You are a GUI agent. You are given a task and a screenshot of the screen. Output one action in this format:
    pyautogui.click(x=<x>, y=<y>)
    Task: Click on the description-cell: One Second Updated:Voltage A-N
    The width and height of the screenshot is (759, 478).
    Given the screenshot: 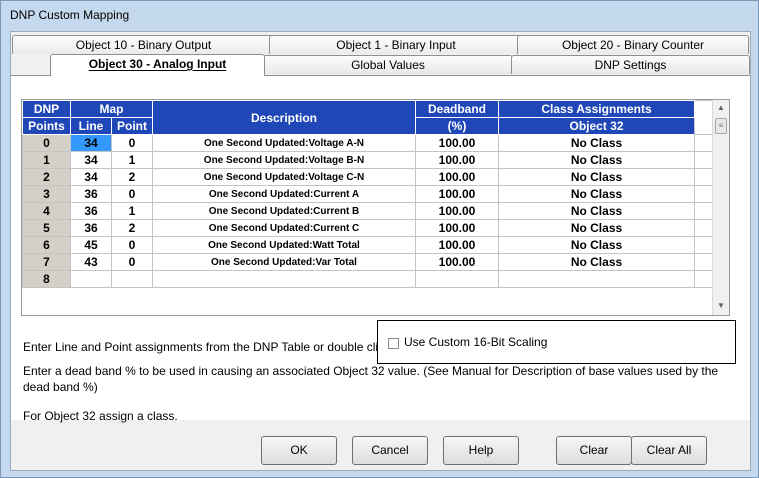 What is the action you would take?
    pyautogui.click(x=284, y=143)
    